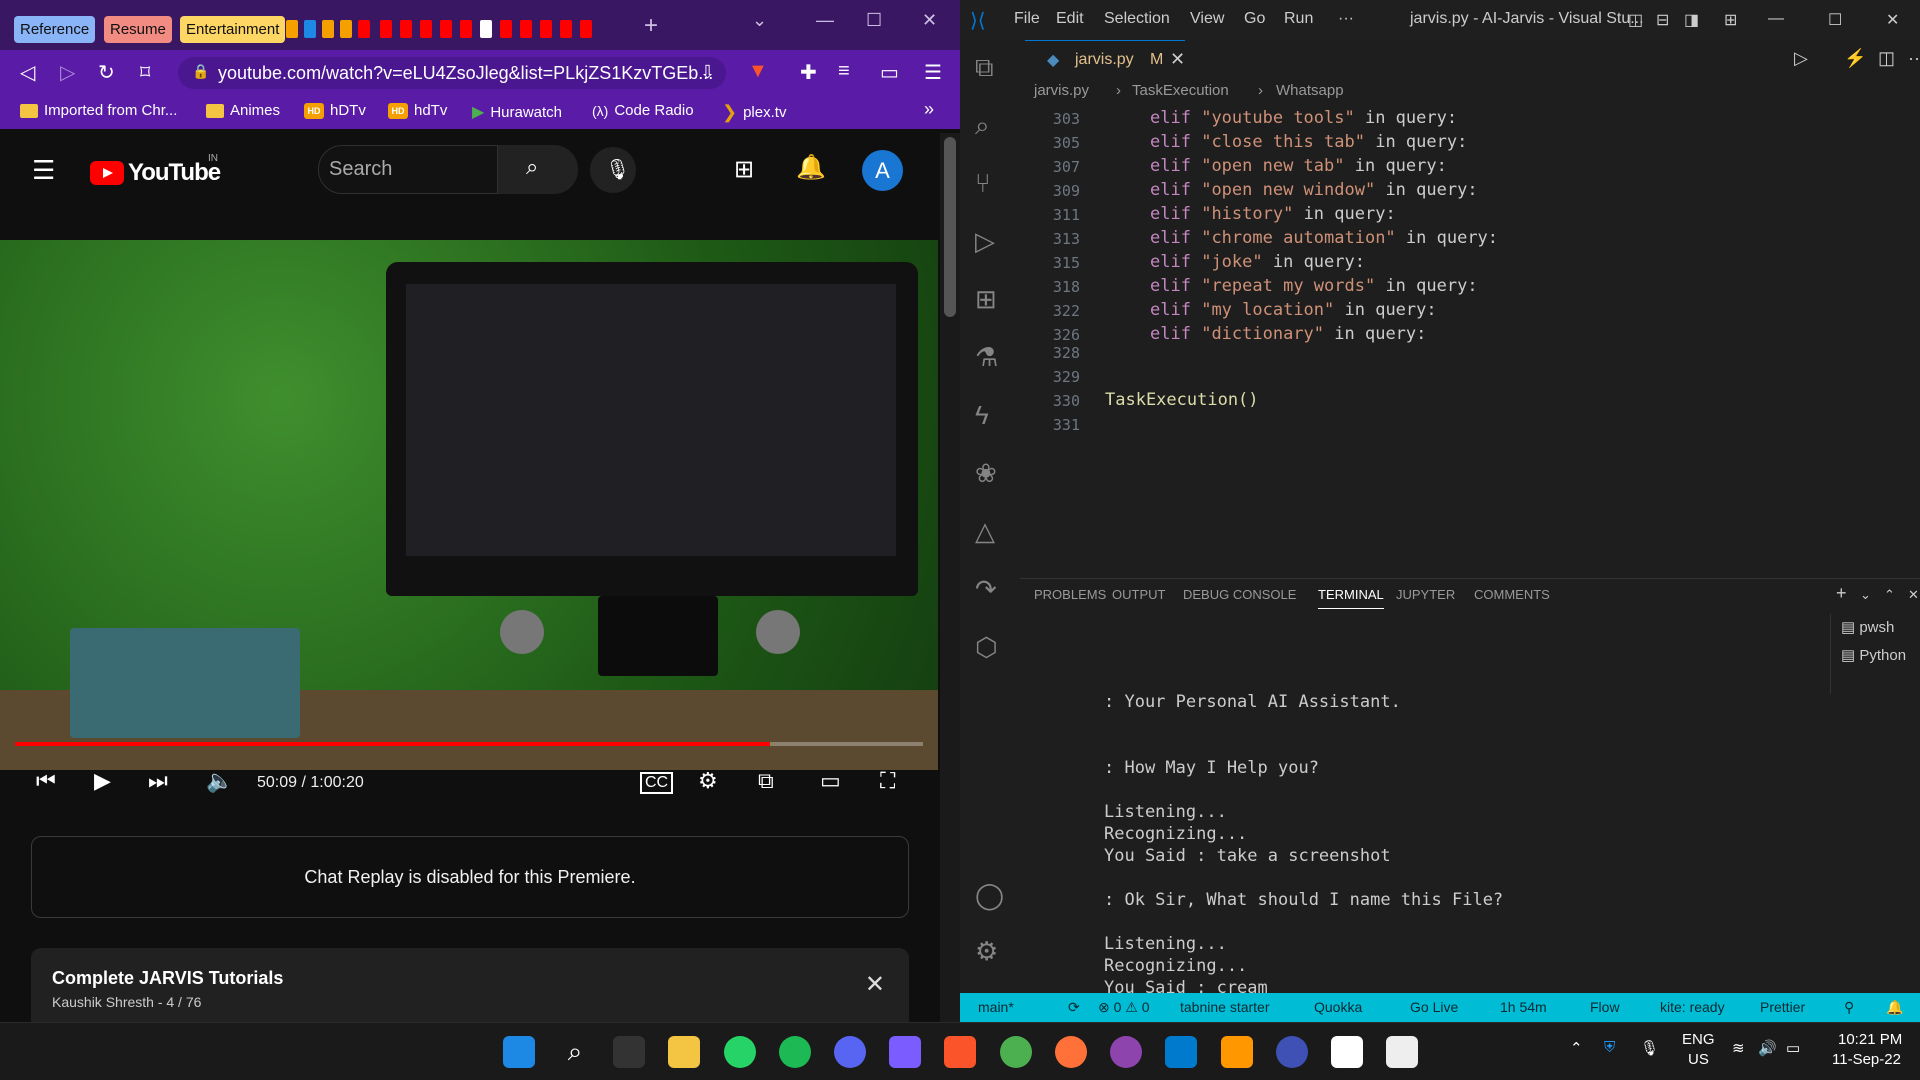 The height and width of the screenshot is (1080, 1920). What do you see at coordinates (986, 299) in the screenshot?
I see `extensions-icon: ⊞` at bounding box center [986, 299].